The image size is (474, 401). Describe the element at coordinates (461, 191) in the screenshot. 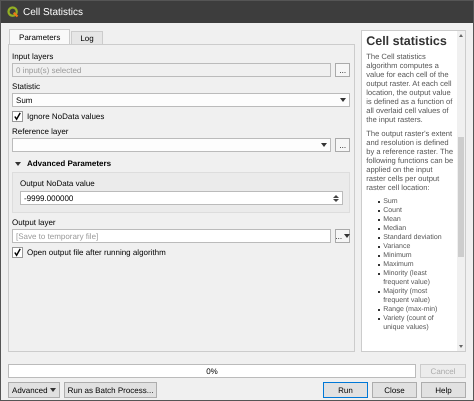

I see `scrollbar` at that location.